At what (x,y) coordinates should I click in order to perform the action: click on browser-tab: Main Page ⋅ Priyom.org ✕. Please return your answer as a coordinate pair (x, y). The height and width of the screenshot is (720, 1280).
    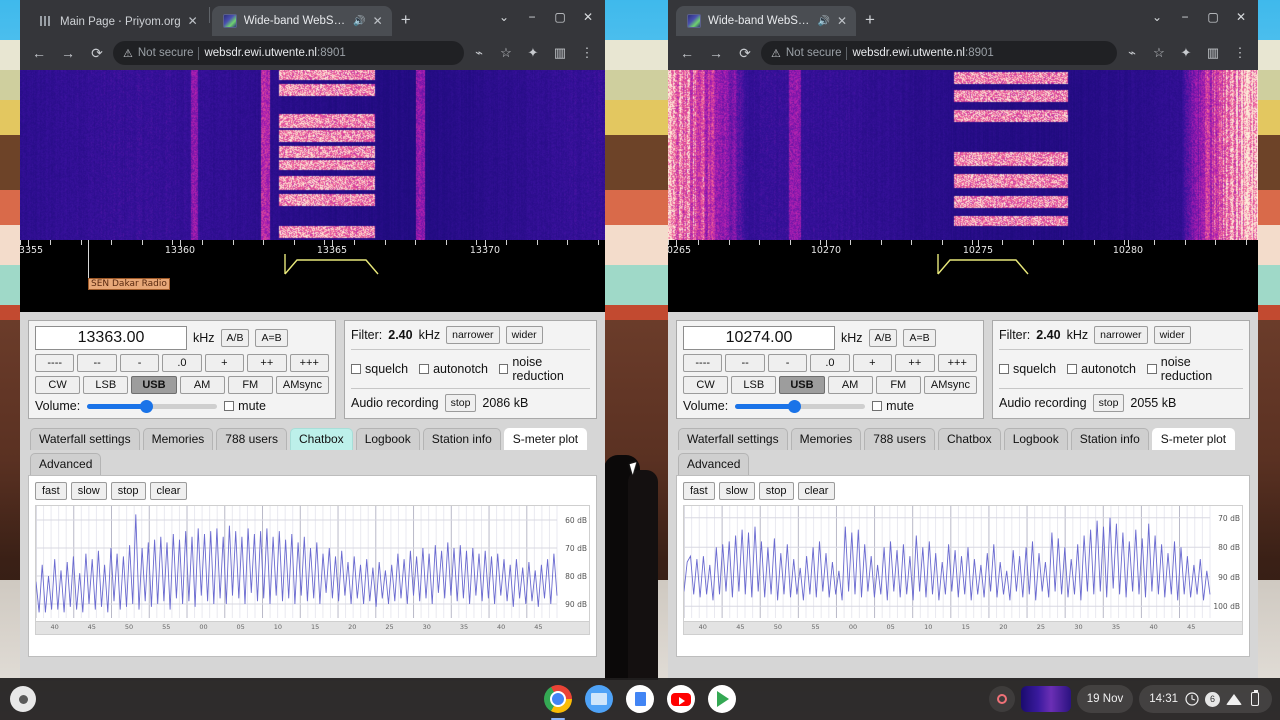
    Looking at the image, I should click on (117, 21).